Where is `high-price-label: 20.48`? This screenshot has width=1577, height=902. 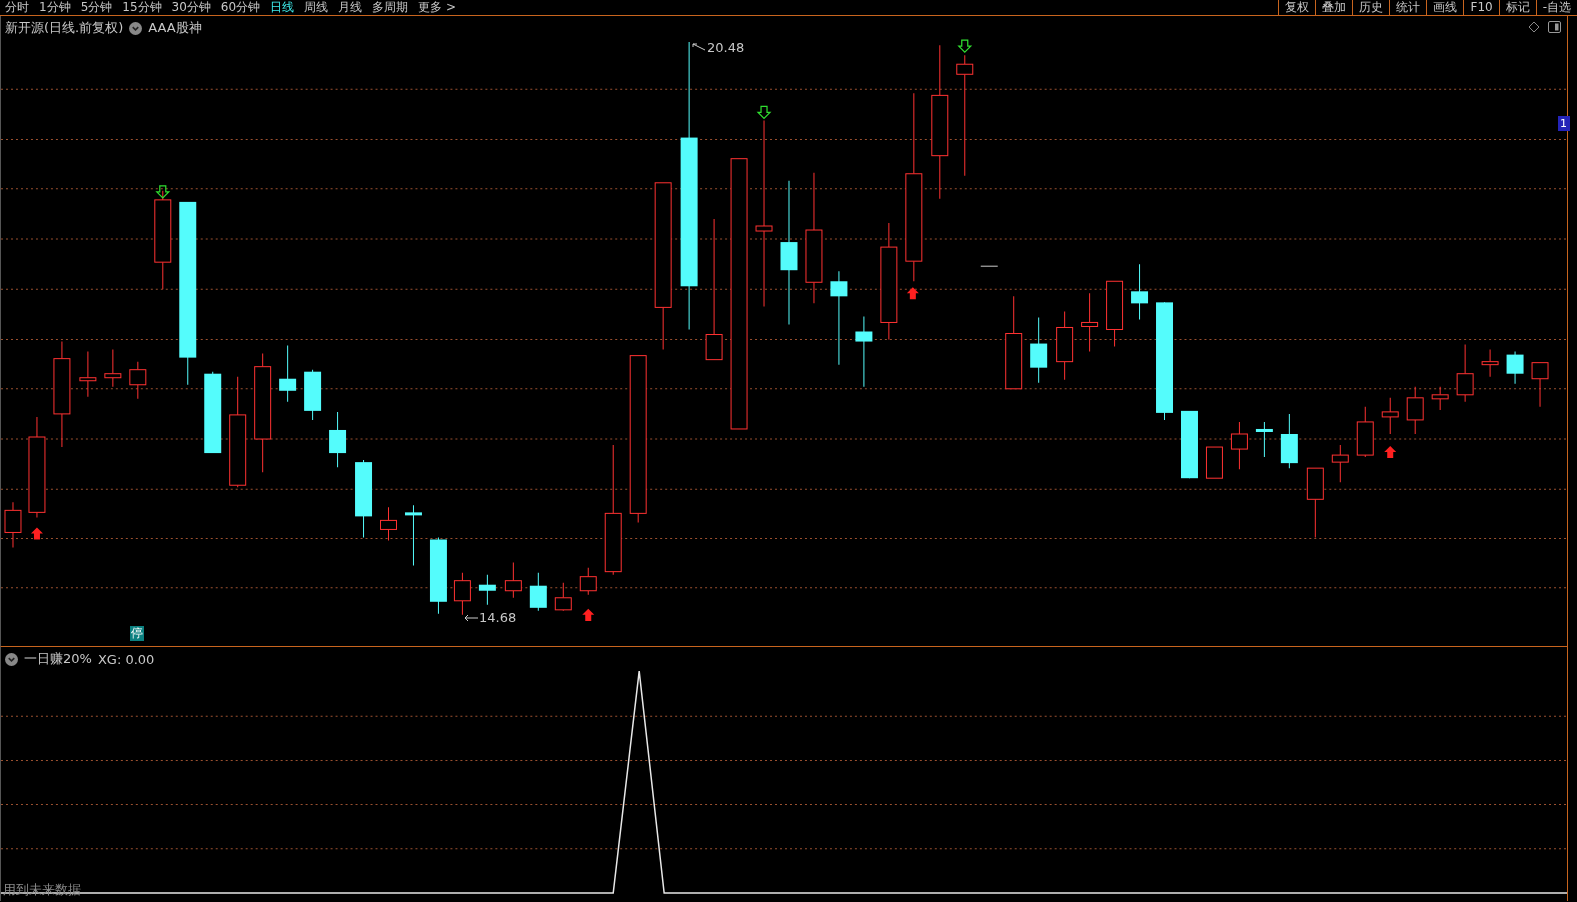 high-price-label: 20.48 is located at coordinates (726, 47).